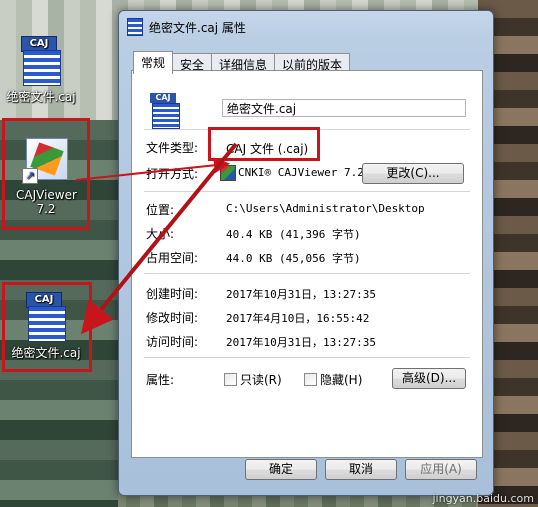  What do you see at coordinates (135, 27) in the screenshot?
I see `caj-file-icon` at bounding box center [135, 27].